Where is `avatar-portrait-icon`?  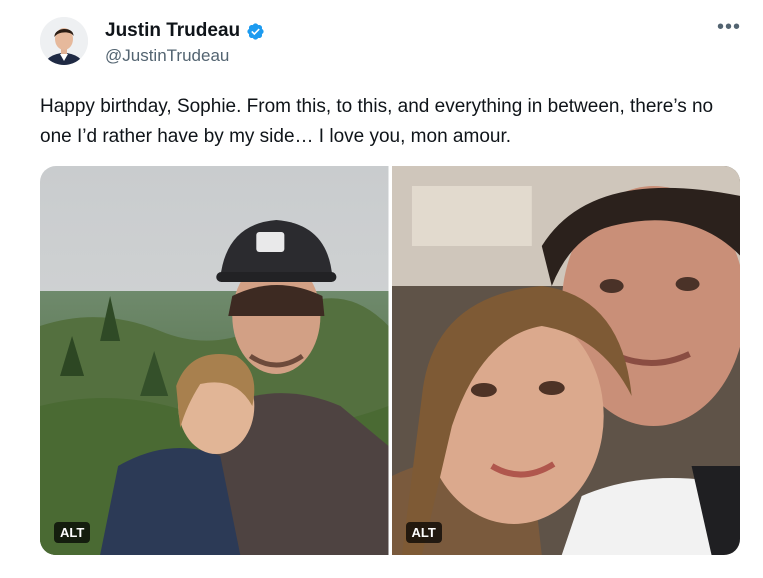
avatar-portrait-icon is located at coordinates (64, 41).